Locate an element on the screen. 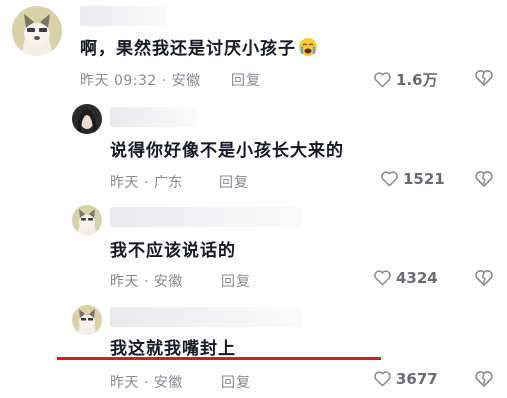 The width and height of the screenshot is (507, 398). portrait-avatar-icon is located at coordinates (87, 119).